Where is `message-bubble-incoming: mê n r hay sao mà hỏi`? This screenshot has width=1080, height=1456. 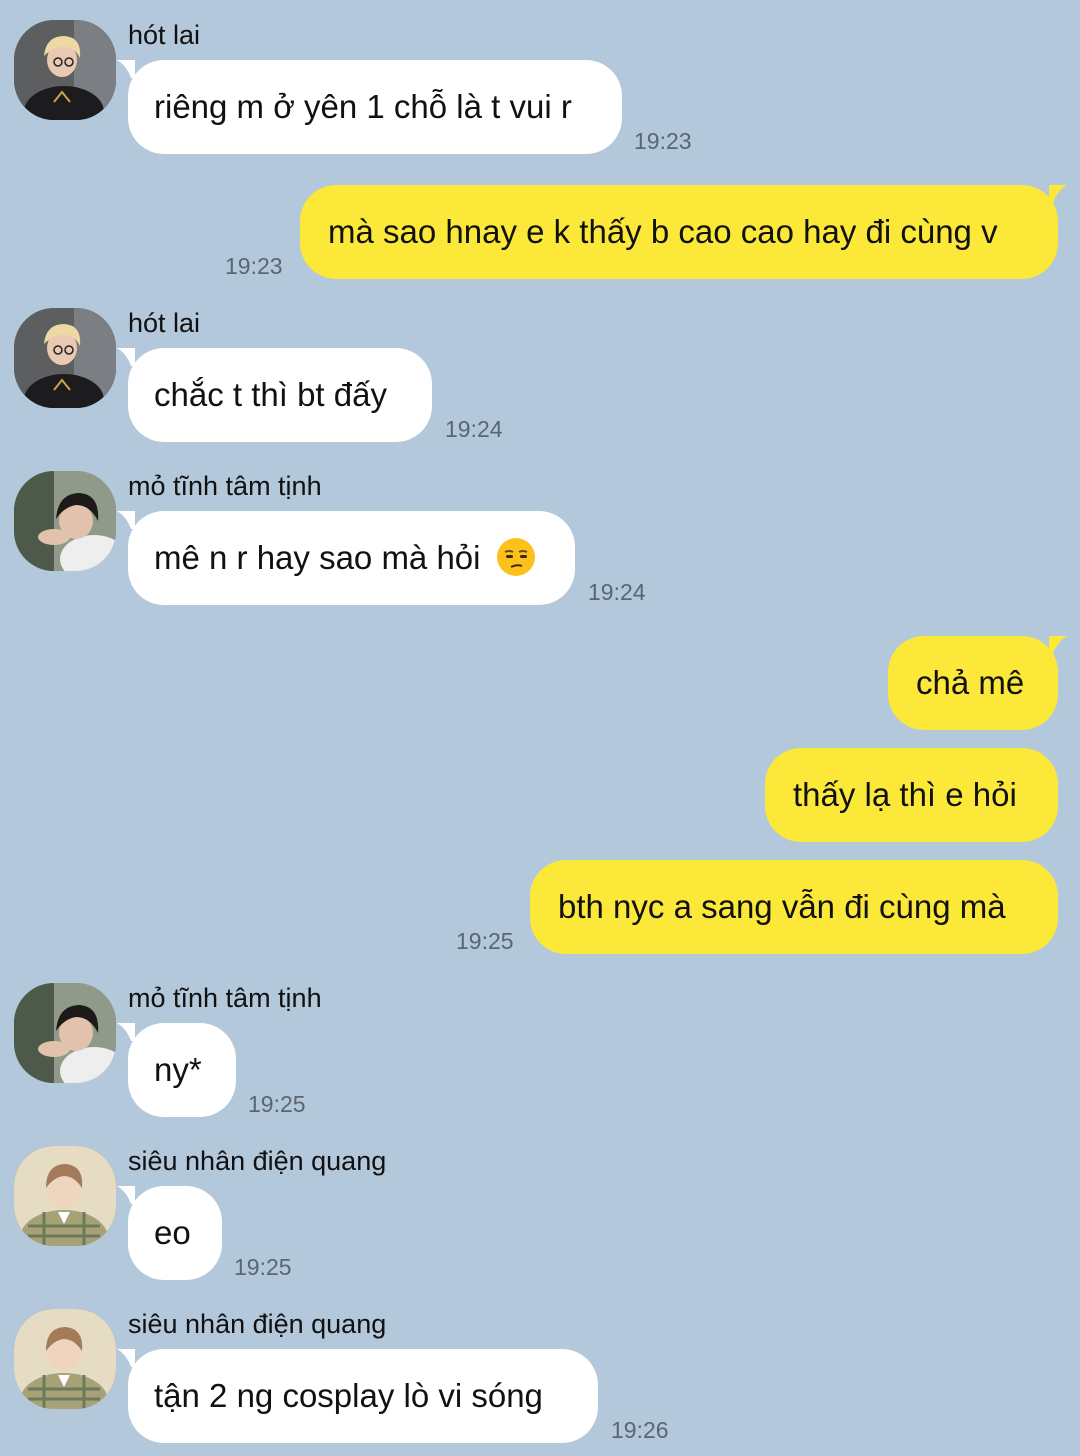
message-bubble-incoming: mê n r hay sao mà hỏi is located at coordinates (346, 558).